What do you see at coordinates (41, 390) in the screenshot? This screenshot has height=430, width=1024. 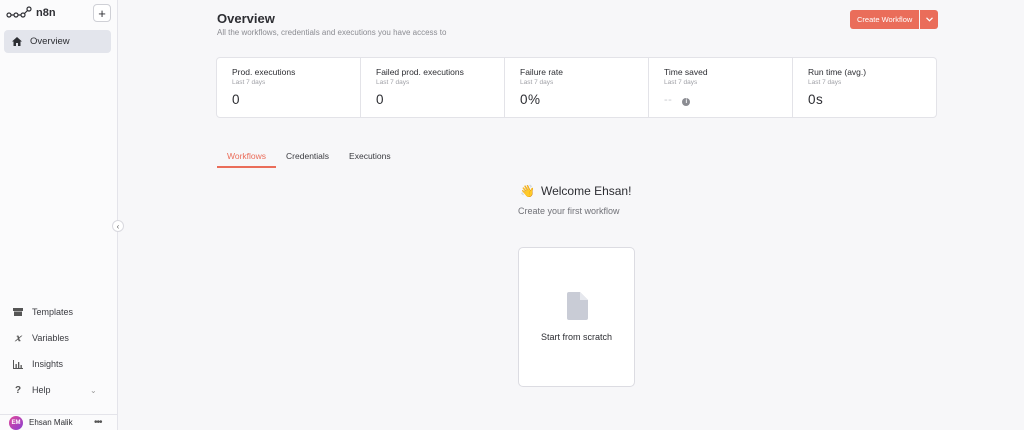 I see `sidebar-item-label: Help` at bounding box center [41, 390].